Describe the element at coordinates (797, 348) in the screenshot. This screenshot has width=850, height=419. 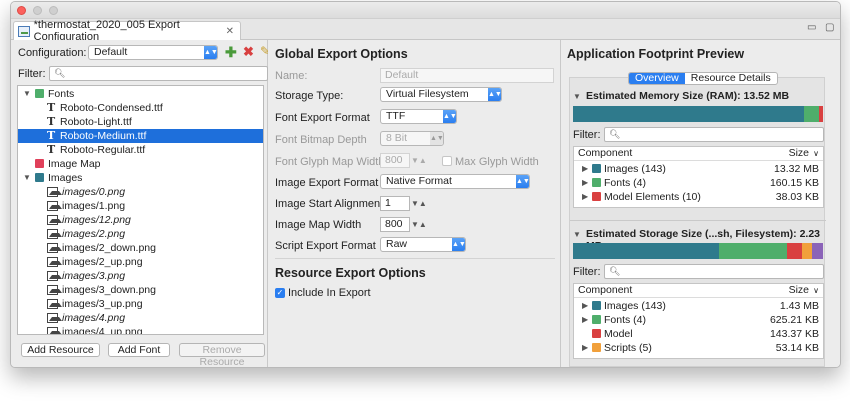
I see `component-size: 53.14 KB` at that location.